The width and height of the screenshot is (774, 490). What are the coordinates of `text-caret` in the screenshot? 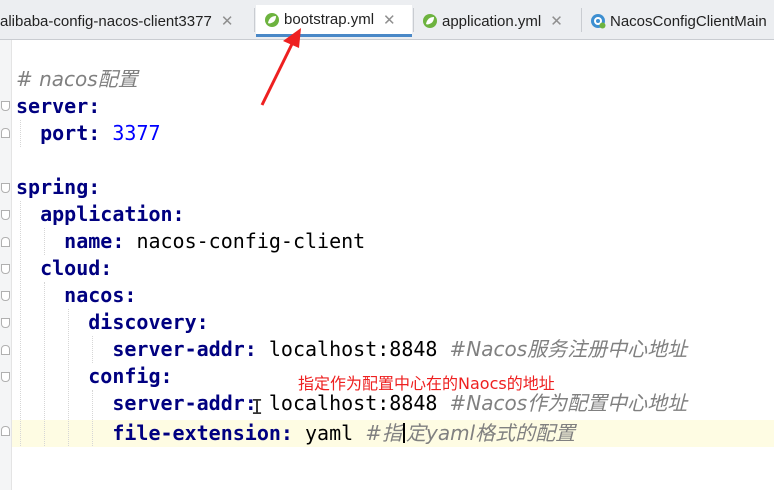 It's located at (403, 433).